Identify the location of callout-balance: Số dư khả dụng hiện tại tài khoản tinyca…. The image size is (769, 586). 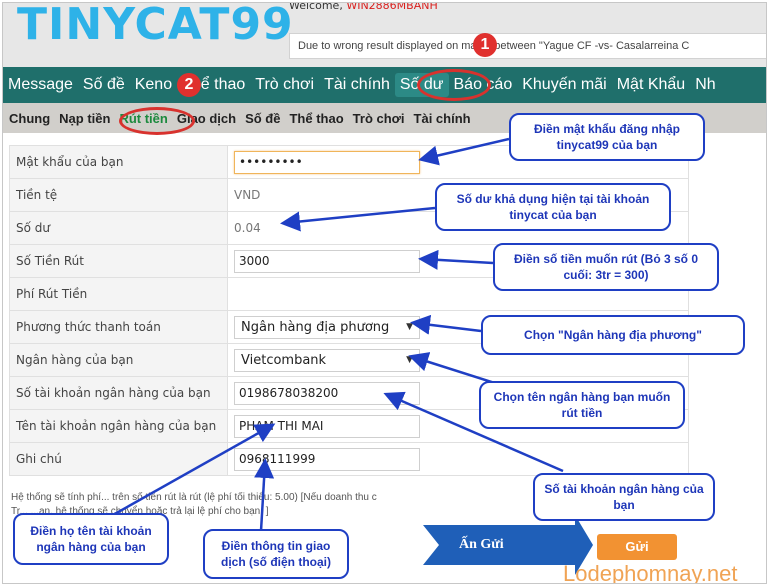
(553, 207).